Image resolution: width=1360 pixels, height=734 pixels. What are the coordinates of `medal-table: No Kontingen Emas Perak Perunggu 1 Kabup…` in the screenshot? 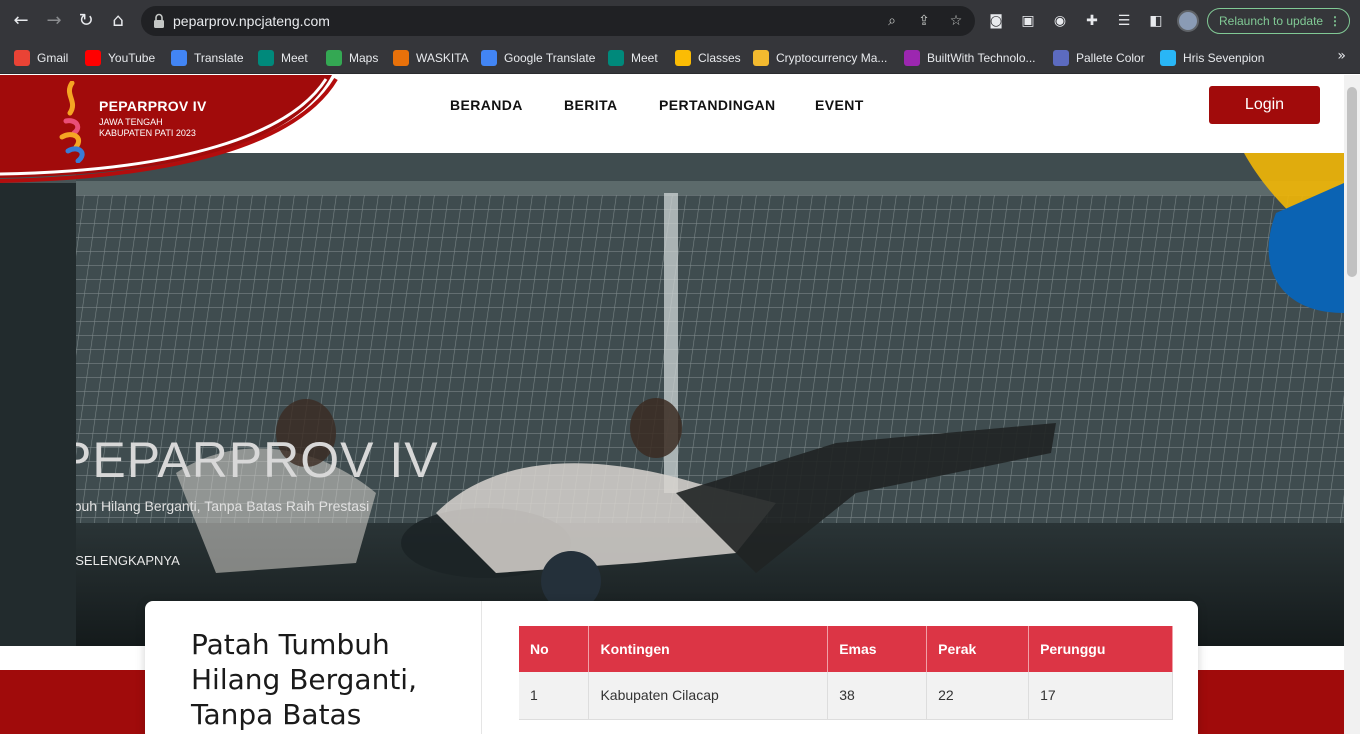 It's located at (846, 673).